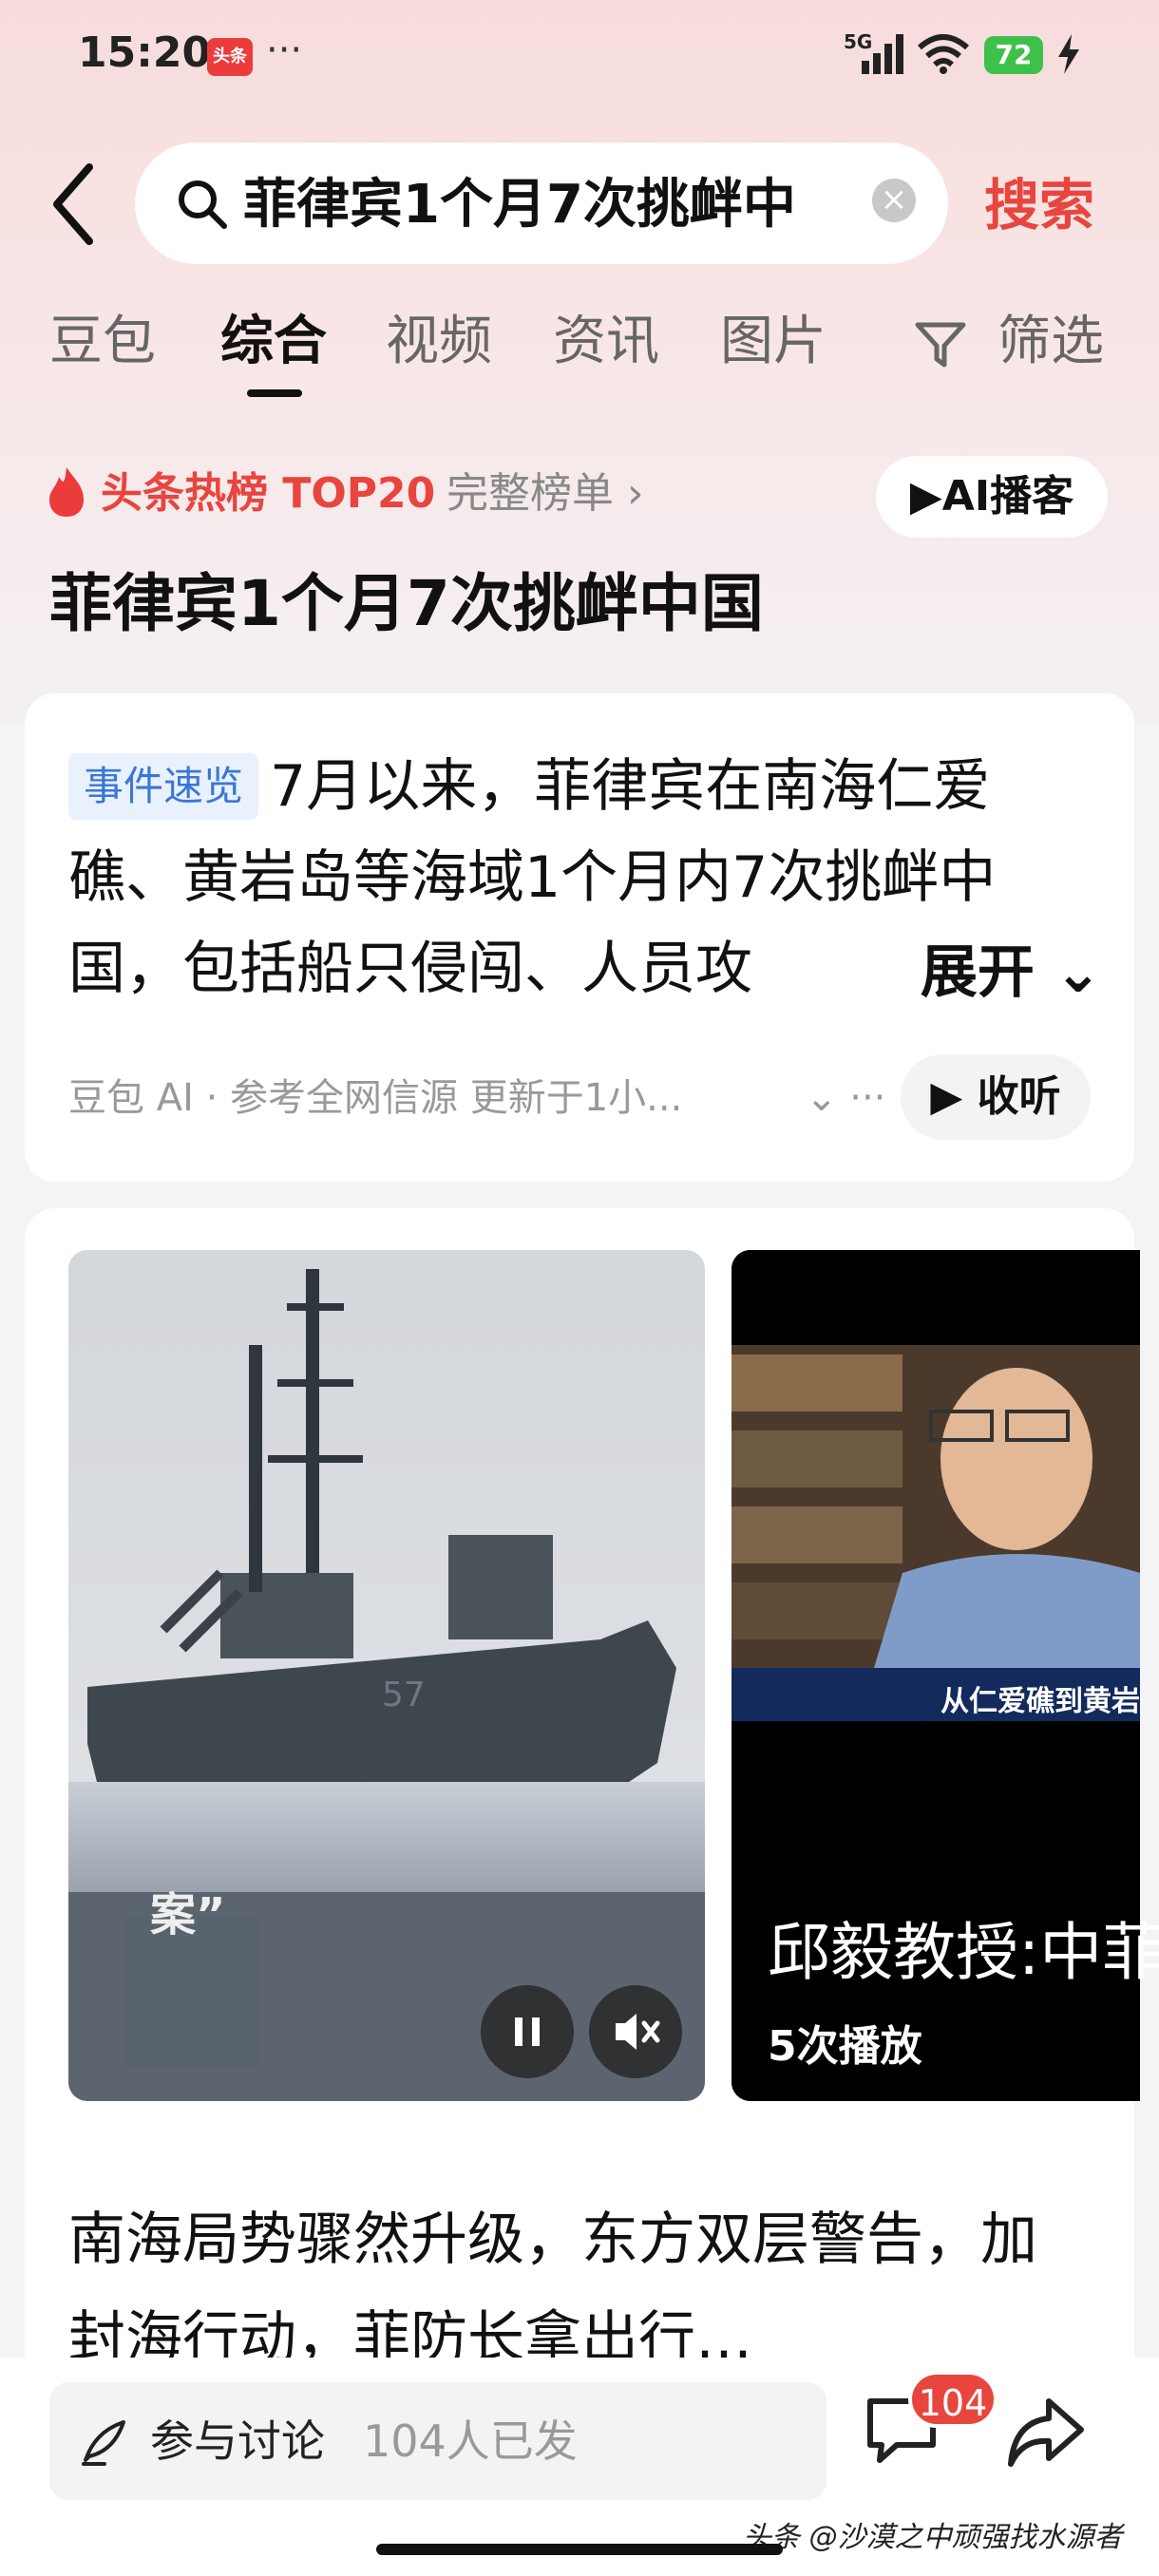  I want to click on pause-button, so click(527, 2031).